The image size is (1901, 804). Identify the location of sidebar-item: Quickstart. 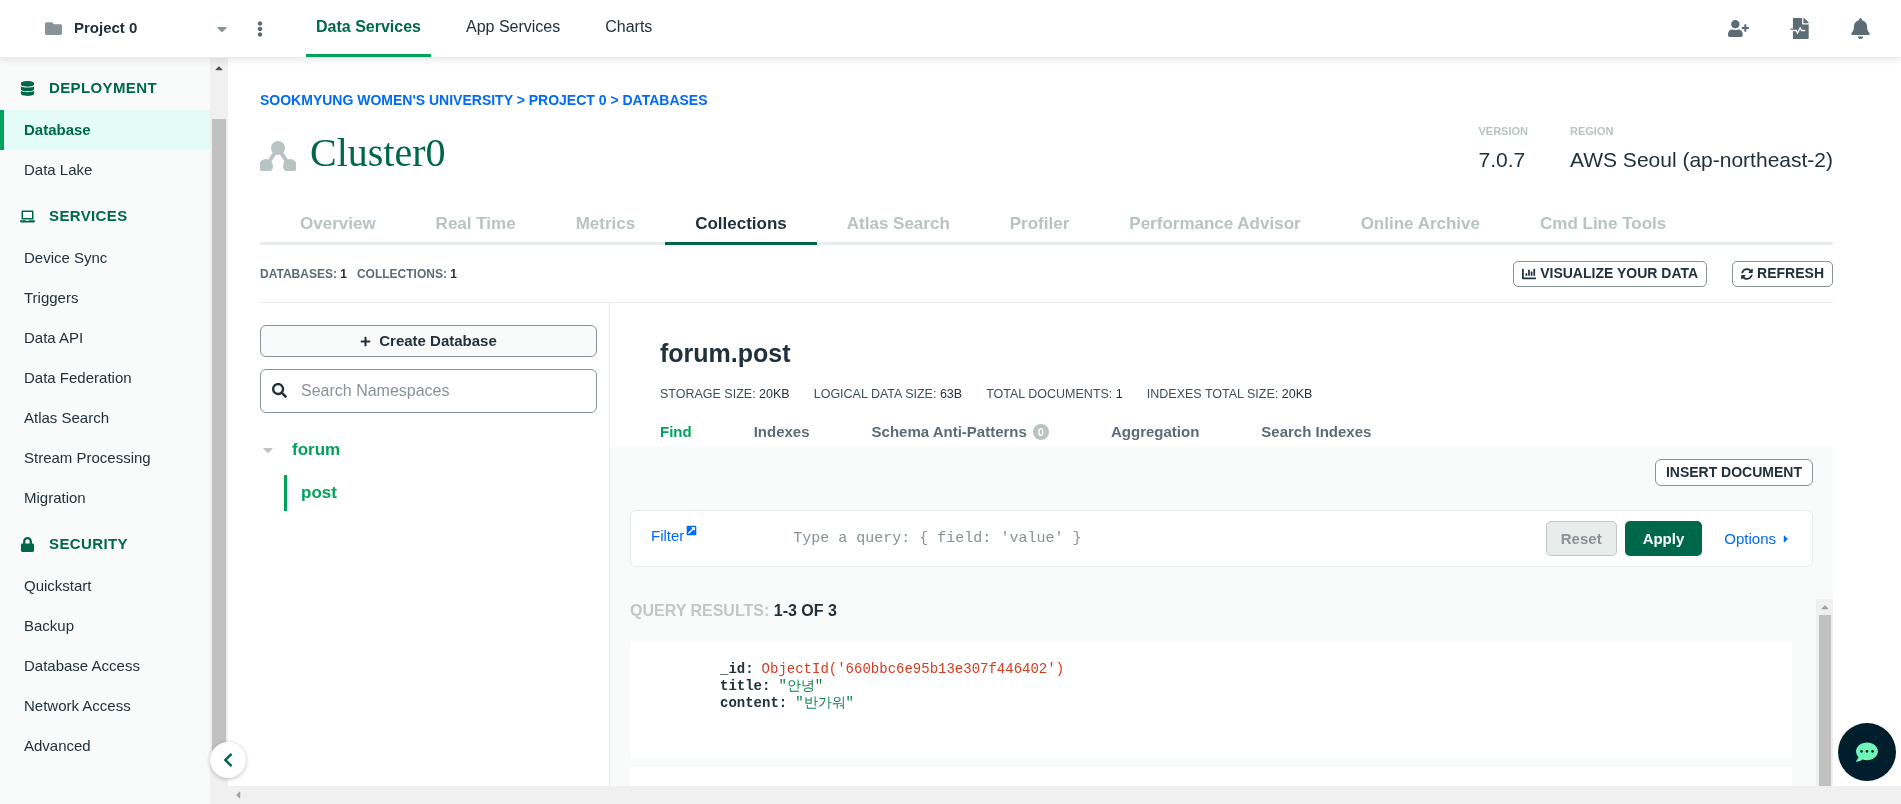
(105, 586).